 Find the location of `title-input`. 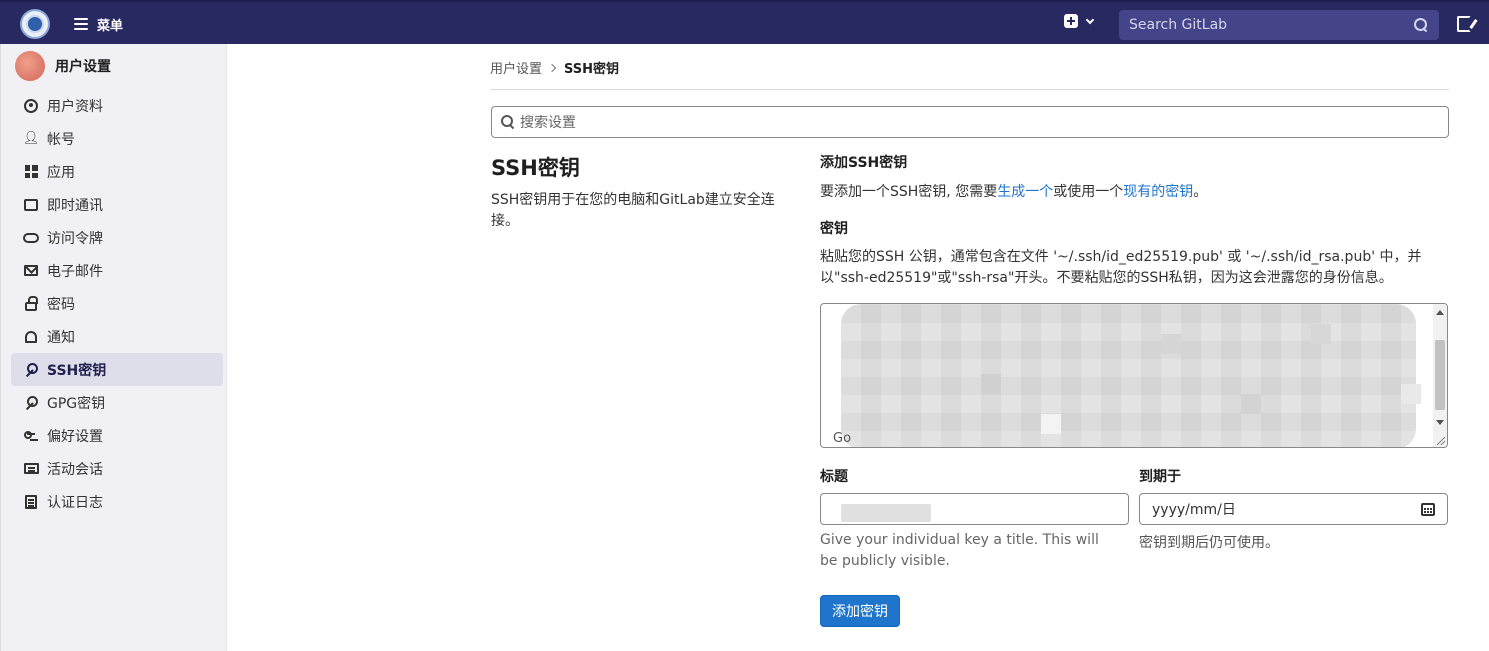

title-input is located at coordinates (974, 509).